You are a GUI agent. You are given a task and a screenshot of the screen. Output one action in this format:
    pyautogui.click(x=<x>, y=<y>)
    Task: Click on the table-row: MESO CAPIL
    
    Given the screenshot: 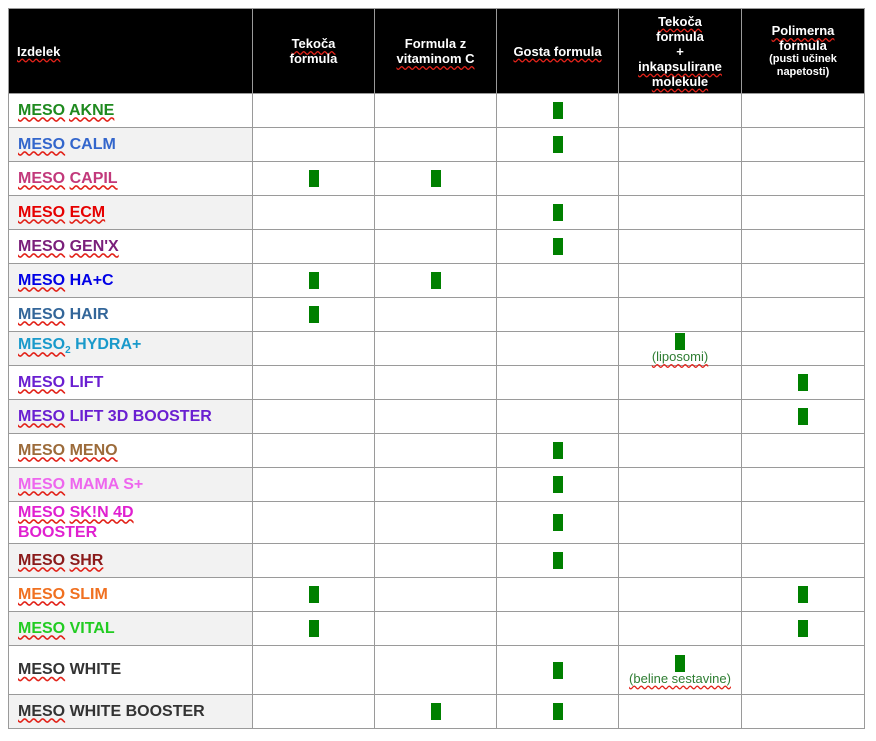 What is the action you would take?
    pyautogui.click(x=436, y=178)
    